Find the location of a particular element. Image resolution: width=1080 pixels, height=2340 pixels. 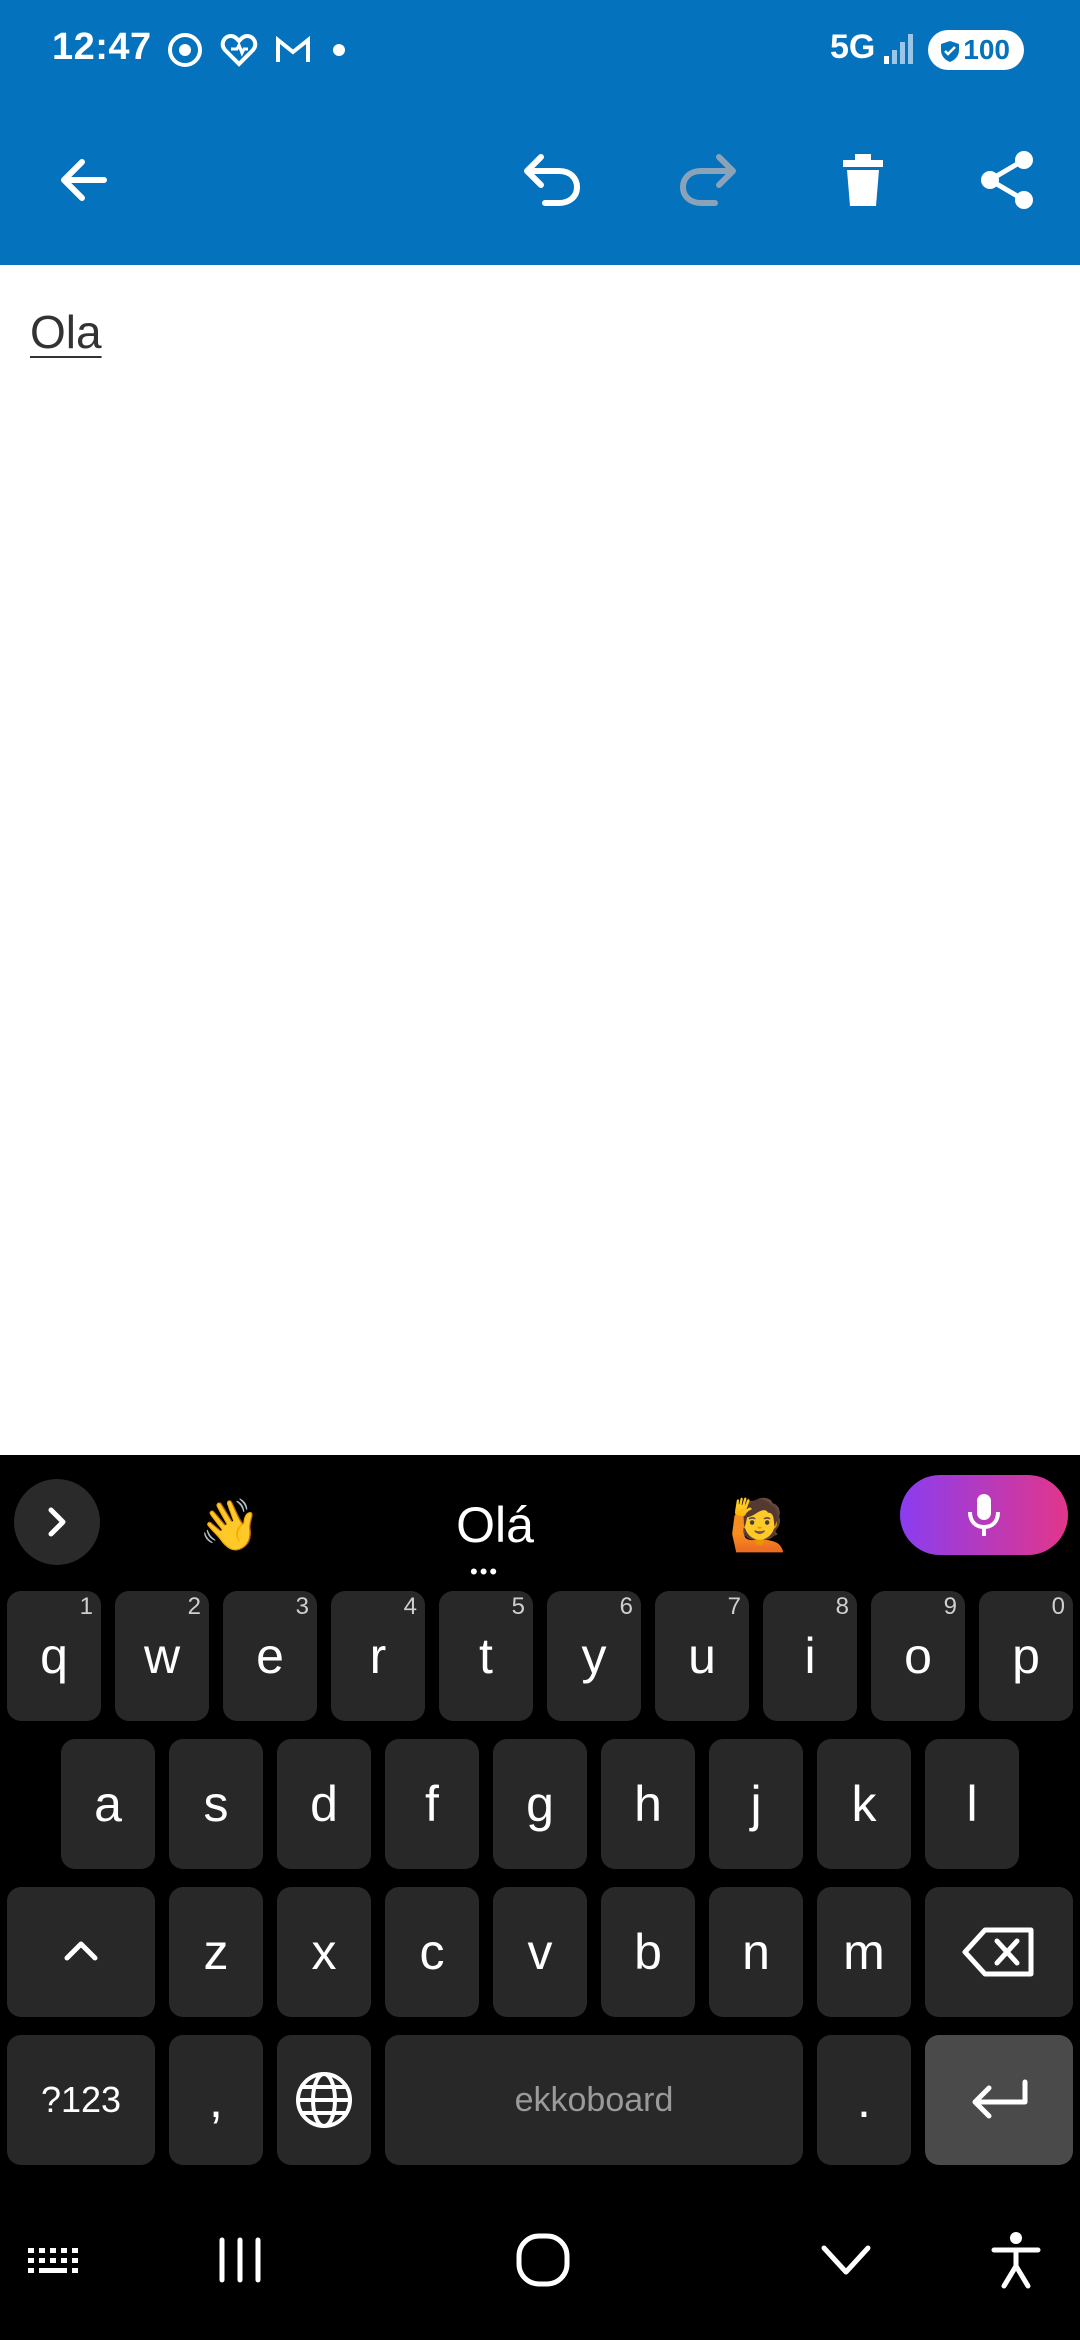

navigation-bar is located at coordinates (540, 2260).